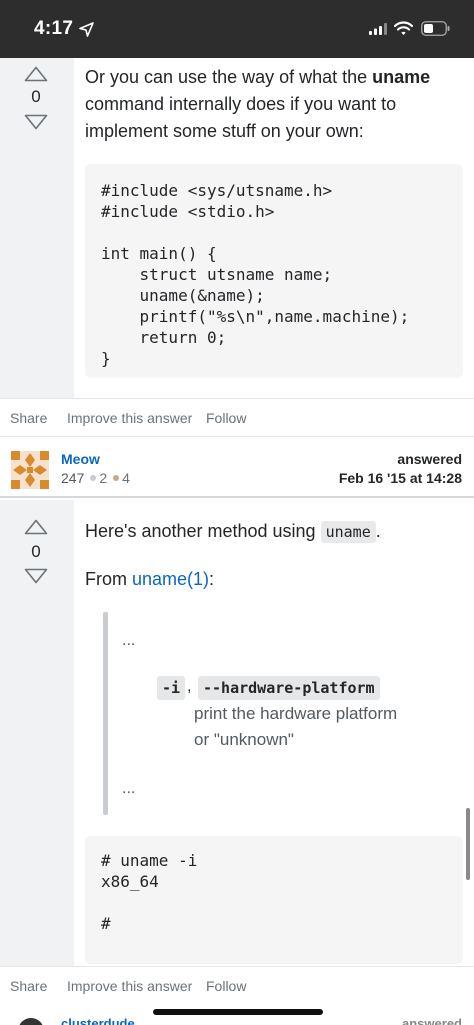 This screenshot has height=1025, width=474. Describe the element at coordinates (401, 77) in the screenshot. I see `uname-bold: uname` at that location.